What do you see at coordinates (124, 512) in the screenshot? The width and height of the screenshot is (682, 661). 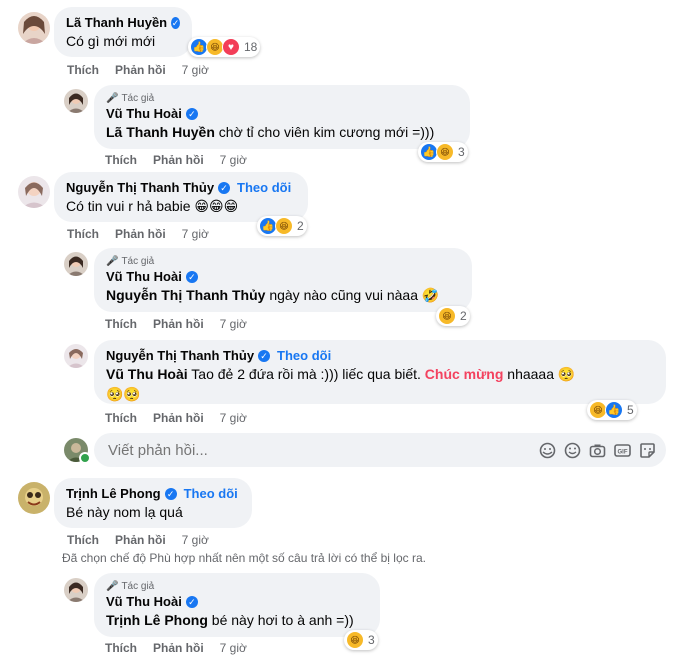 I see `comment-text: Bé này nom lạ quá` at bounding box center [124, 512].